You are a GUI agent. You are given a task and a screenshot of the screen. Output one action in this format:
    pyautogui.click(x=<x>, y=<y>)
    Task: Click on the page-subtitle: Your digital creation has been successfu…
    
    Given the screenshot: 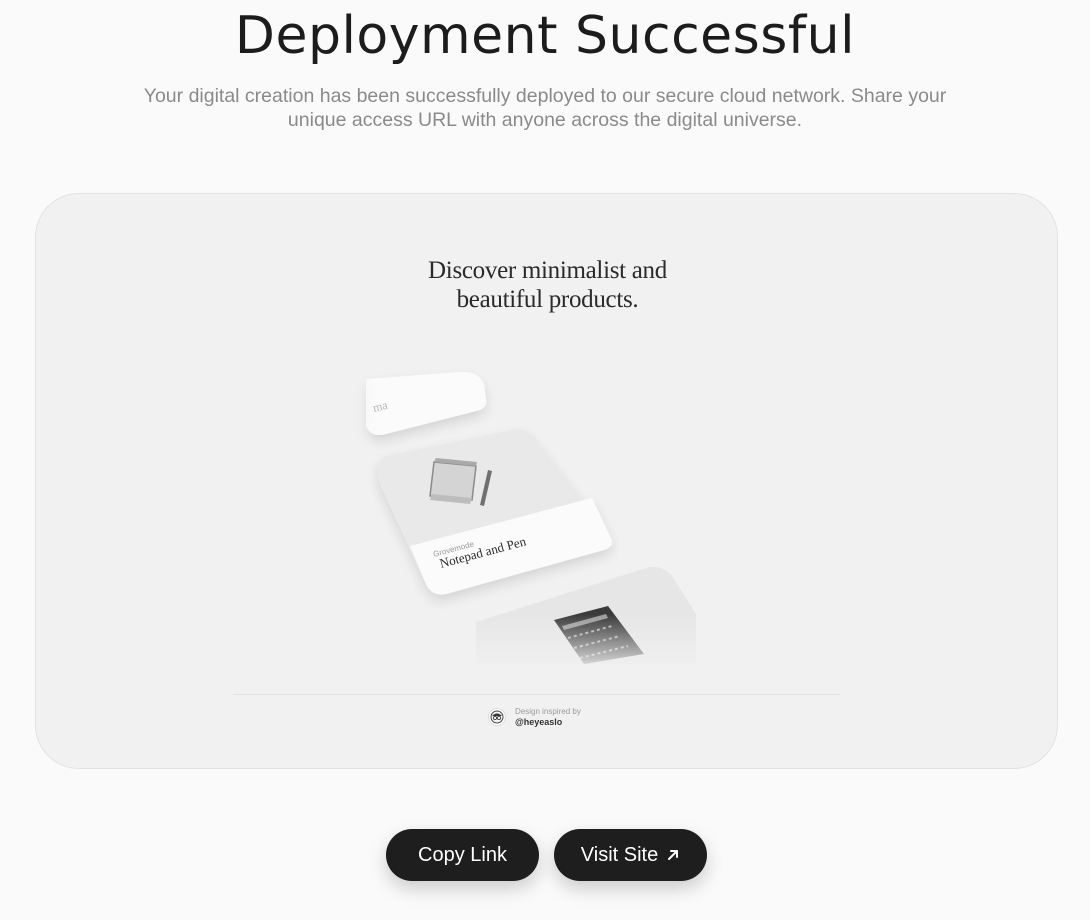 What is the action you would take?
    pyautogui.click(x=545, y=108)
    